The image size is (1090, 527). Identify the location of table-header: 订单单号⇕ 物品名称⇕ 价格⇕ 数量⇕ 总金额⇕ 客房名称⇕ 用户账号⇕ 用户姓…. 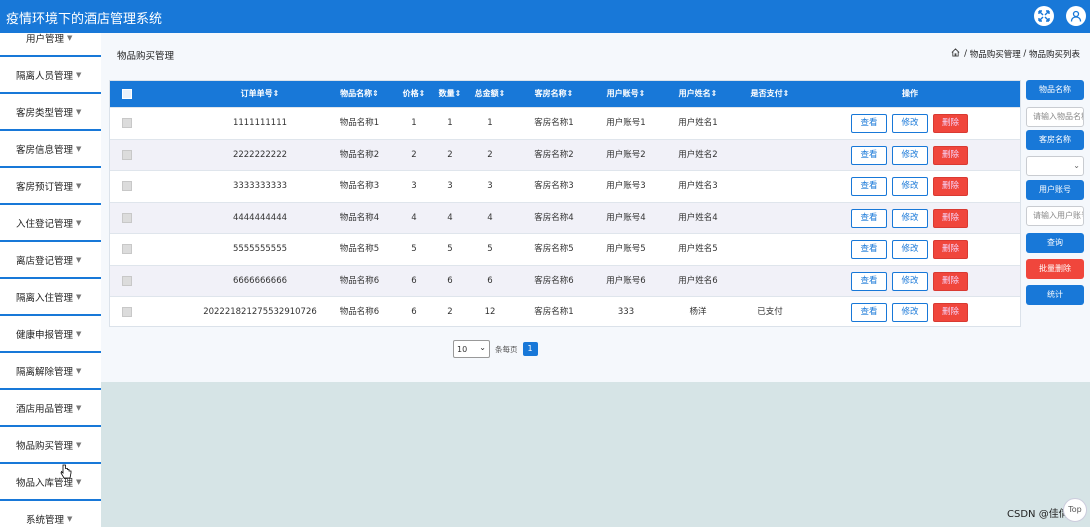
(565, 94).